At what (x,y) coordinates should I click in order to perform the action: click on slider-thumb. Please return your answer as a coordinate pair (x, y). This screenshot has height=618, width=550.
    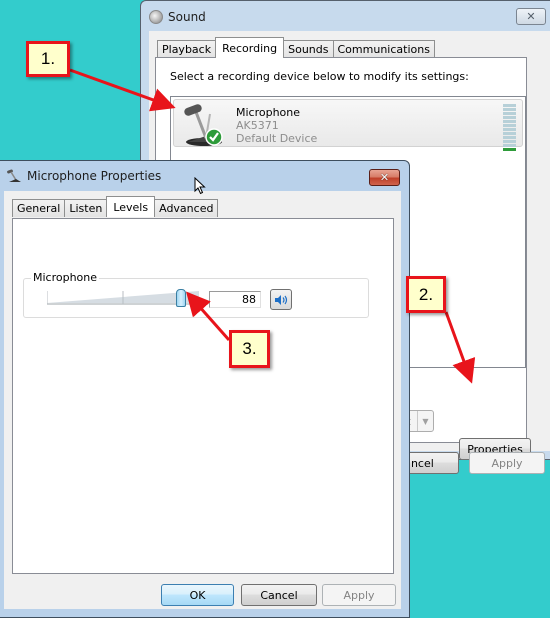
    Looking at the image, I should click on (180, 298).